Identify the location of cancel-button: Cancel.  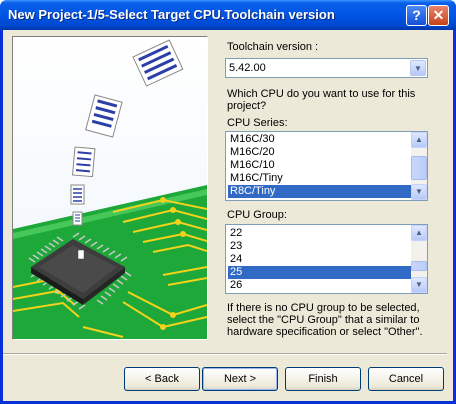
(406, 379).